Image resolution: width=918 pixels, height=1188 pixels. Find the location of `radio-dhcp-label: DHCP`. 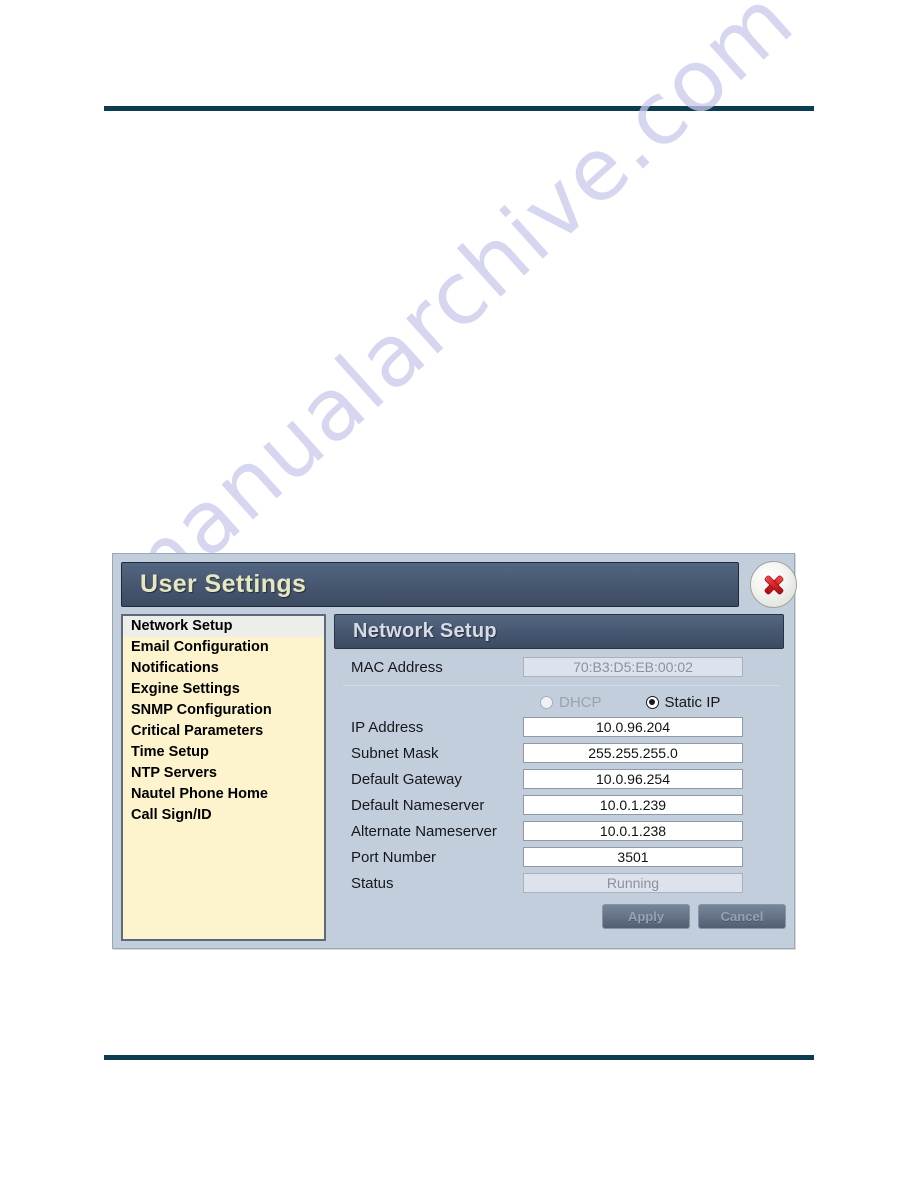

radio-dhcp-label: DHCP is located at coordinates (580, 702).